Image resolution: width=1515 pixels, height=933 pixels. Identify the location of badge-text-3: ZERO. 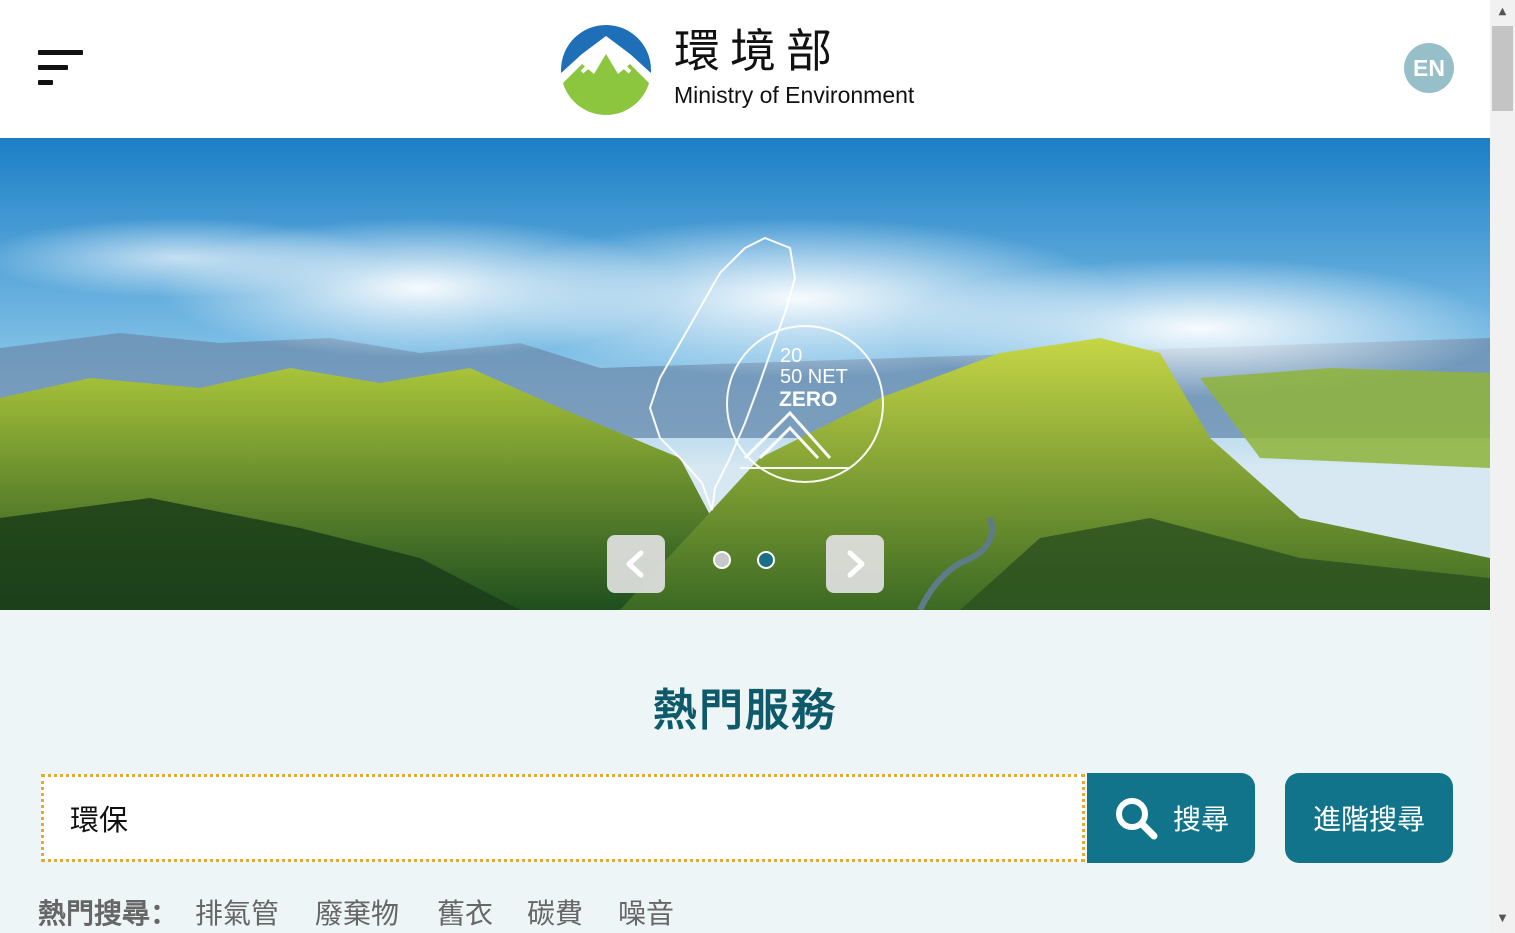
(808, 399).